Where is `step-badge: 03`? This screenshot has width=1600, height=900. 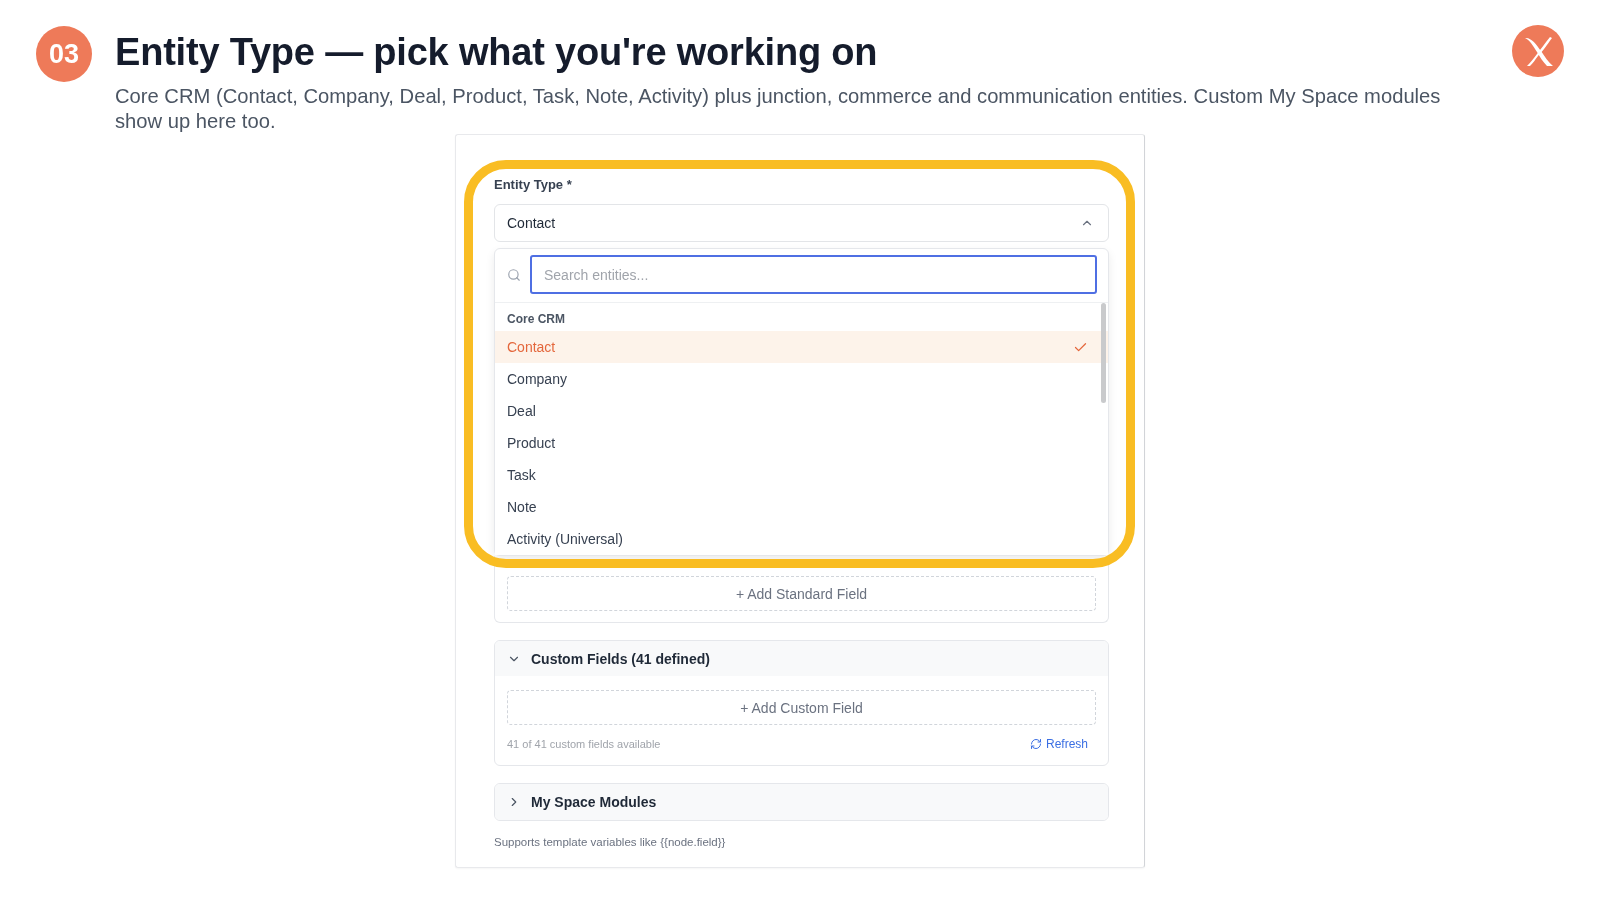
step-badge: 03 is located at coordinates (64, 54).